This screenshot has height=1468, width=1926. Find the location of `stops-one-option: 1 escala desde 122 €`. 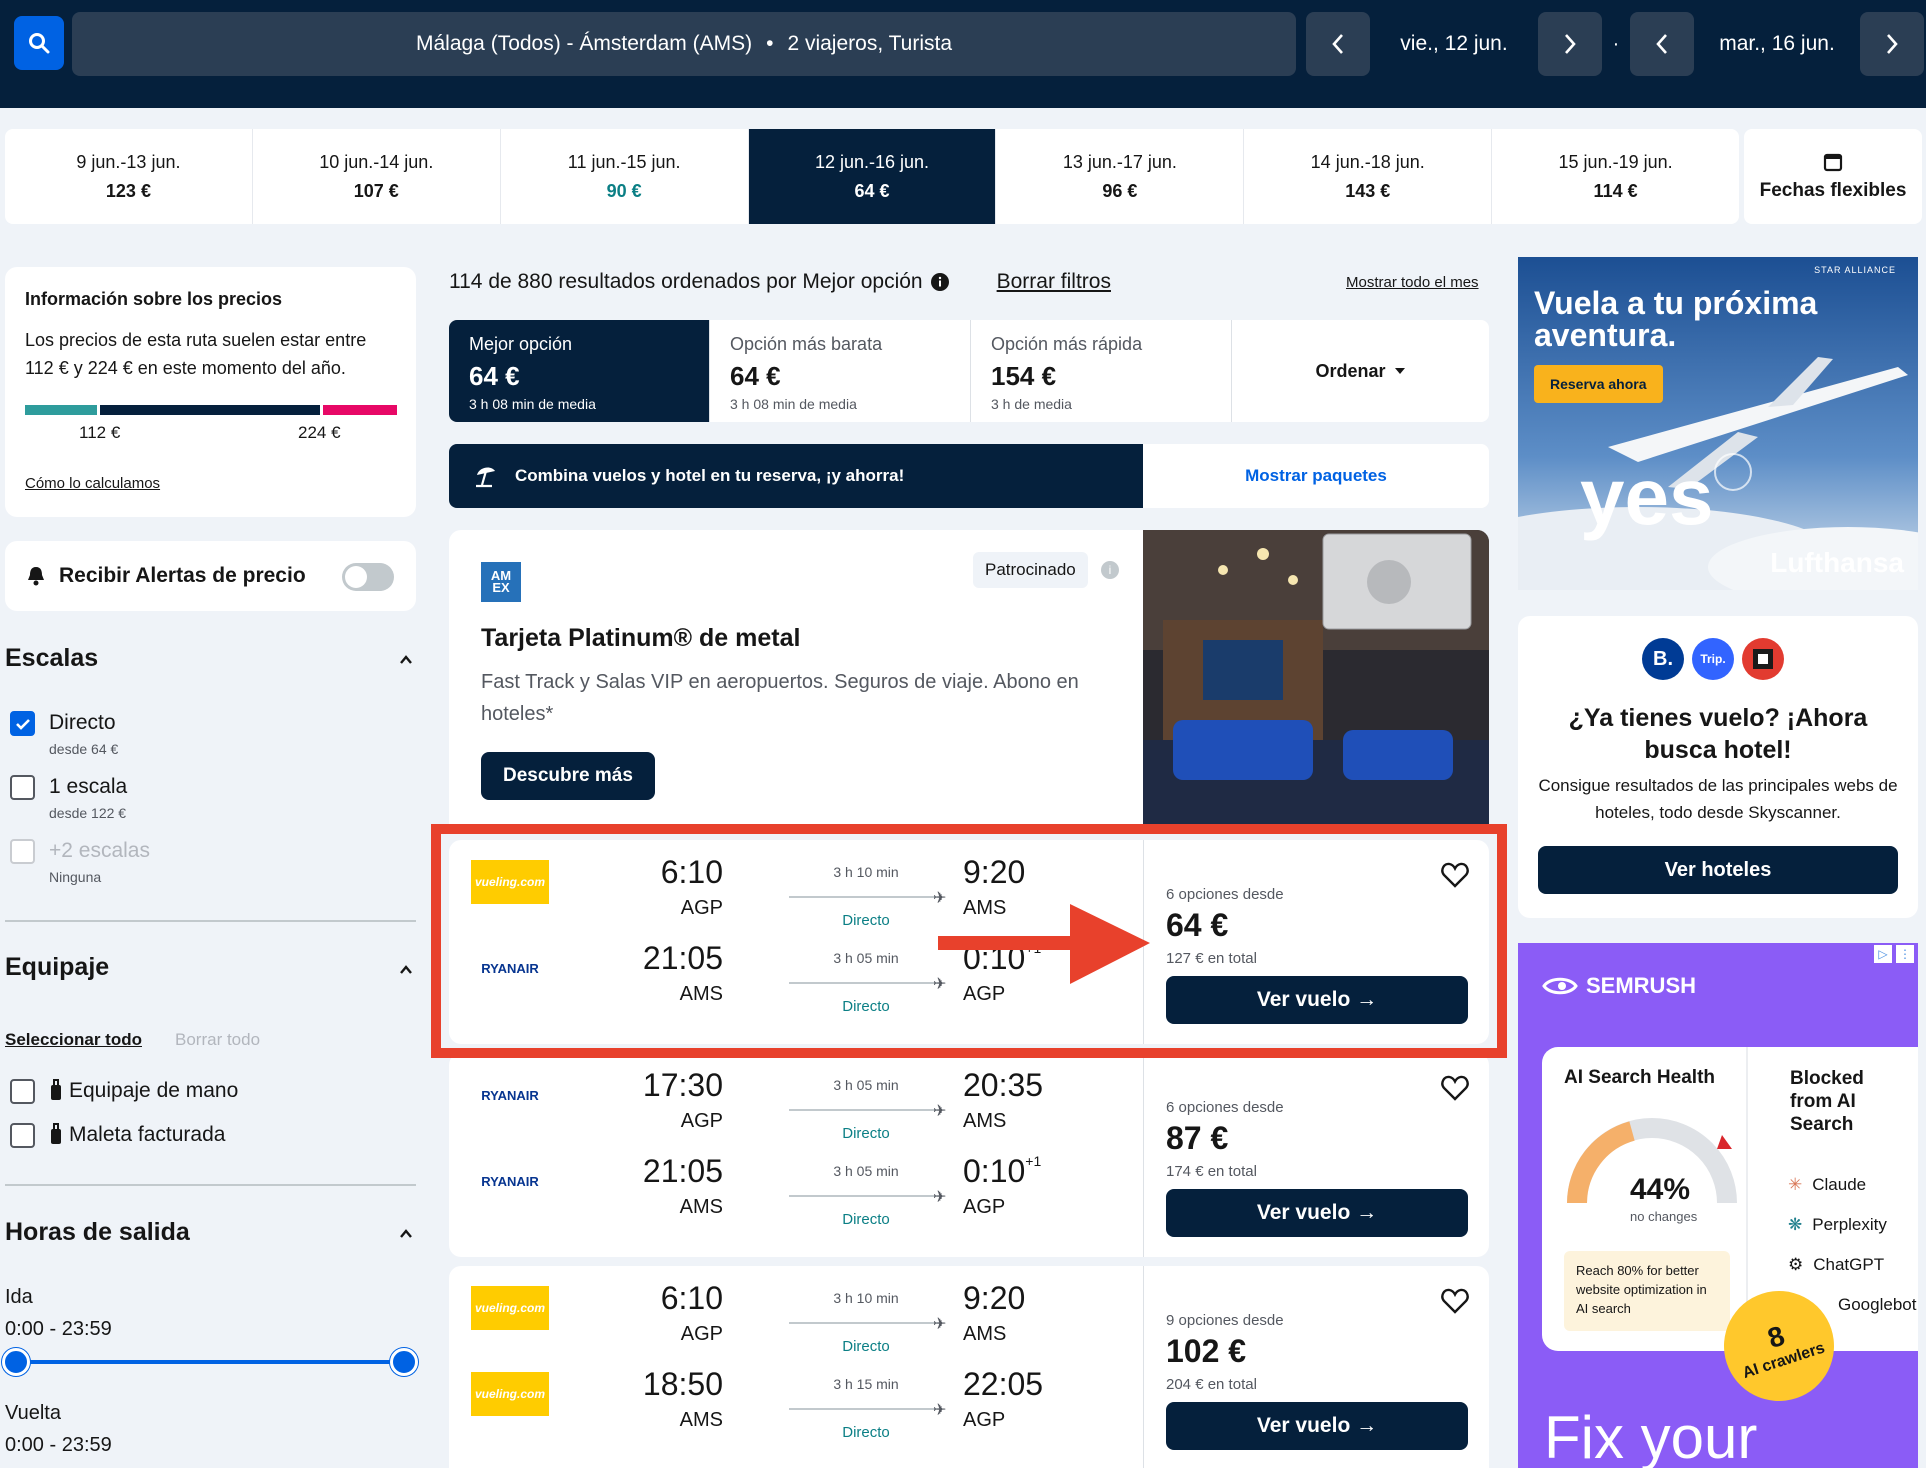

stops-one-option: 1 escala desde 122 € is located at coordinates (68, 798).